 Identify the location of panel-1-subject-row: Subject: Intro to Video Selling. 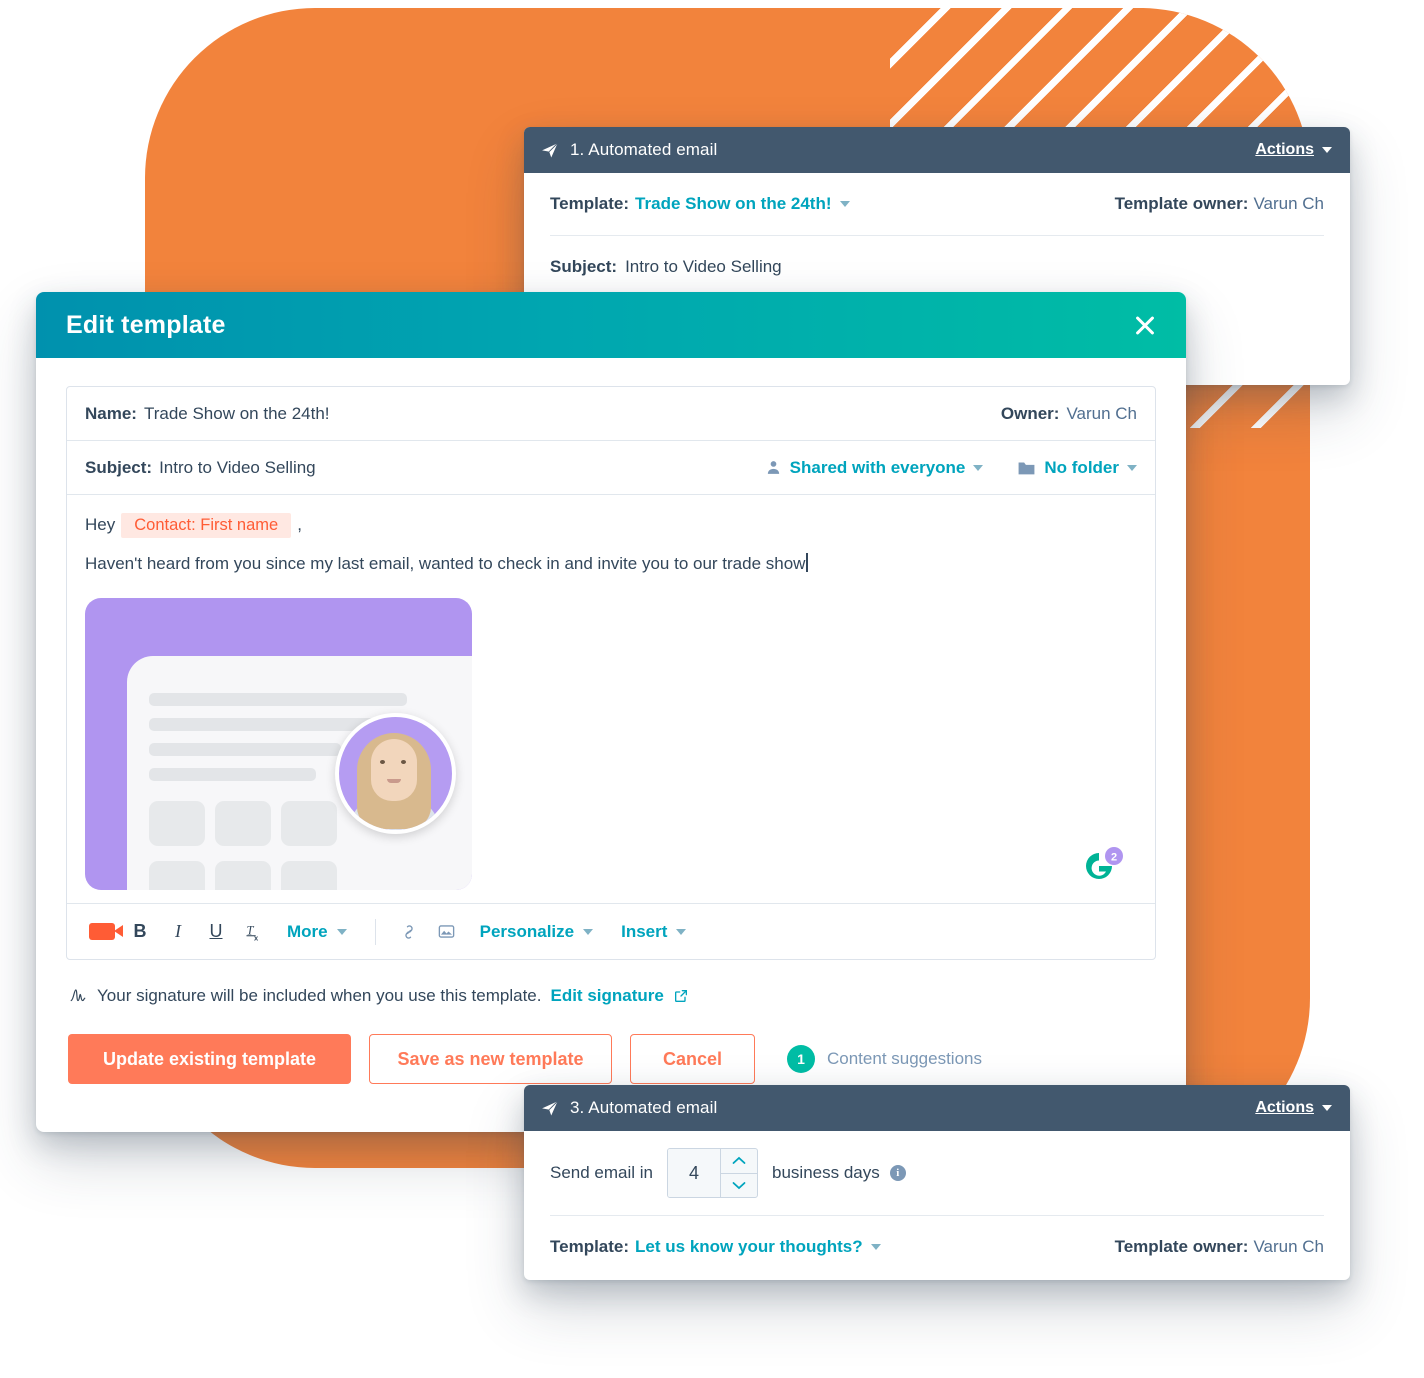
(937, 267).